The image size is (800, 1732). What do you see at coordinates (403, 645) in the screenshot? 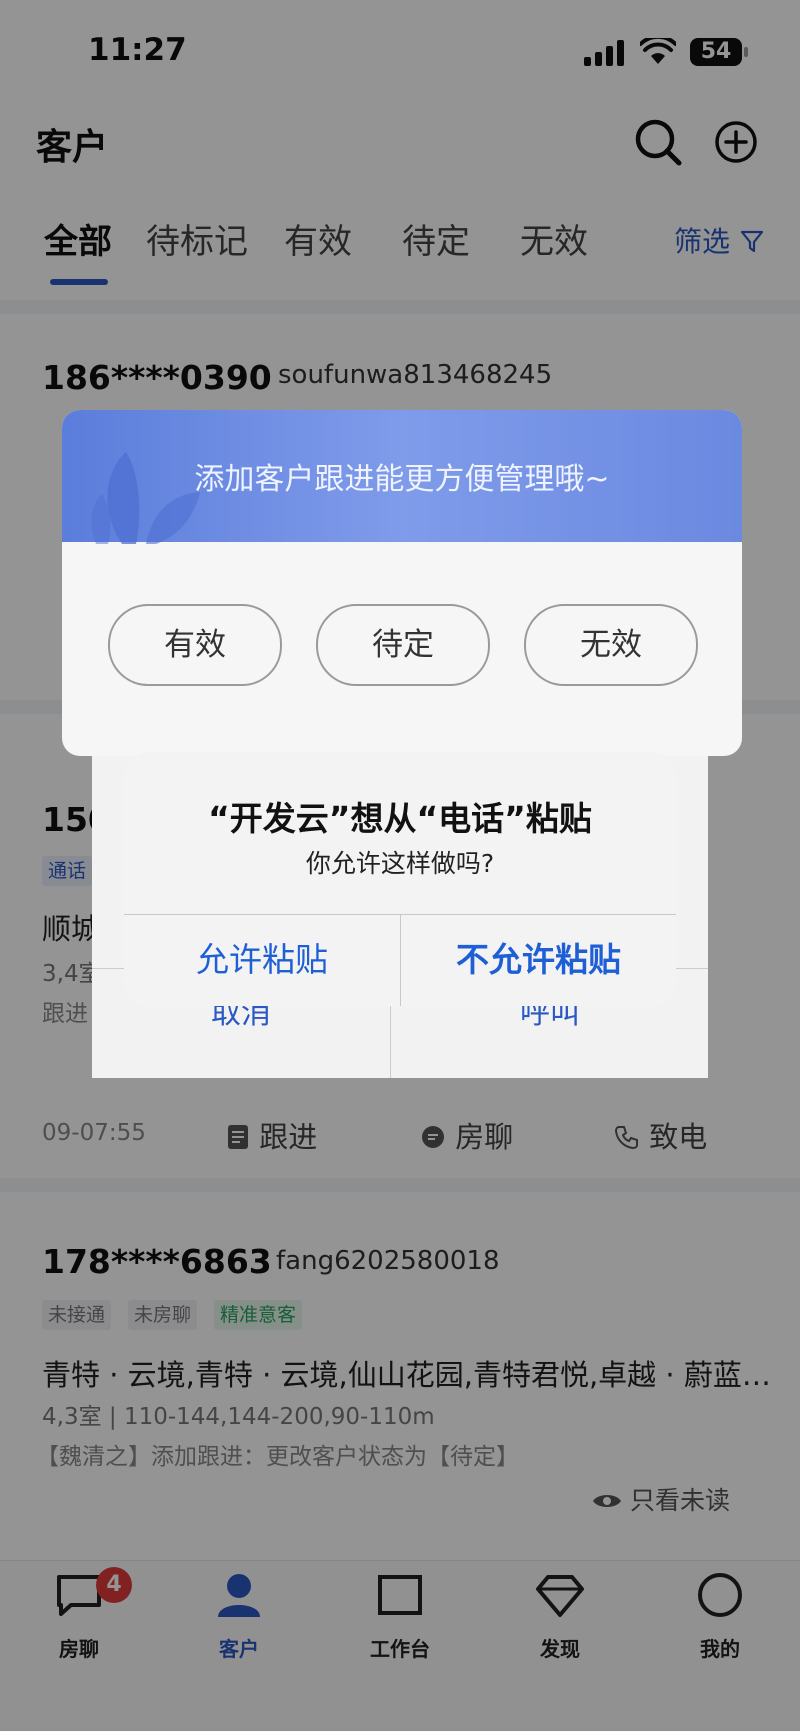
I see `status-option-pending: 待定` at bounding box center [403, 645].